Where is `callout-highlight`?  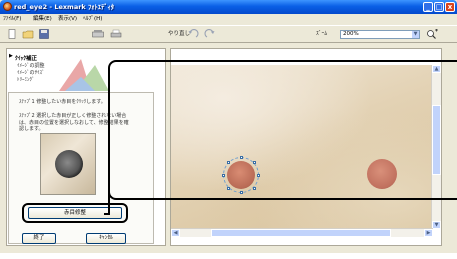
callout-highlight is located at coordinates (75, 213).